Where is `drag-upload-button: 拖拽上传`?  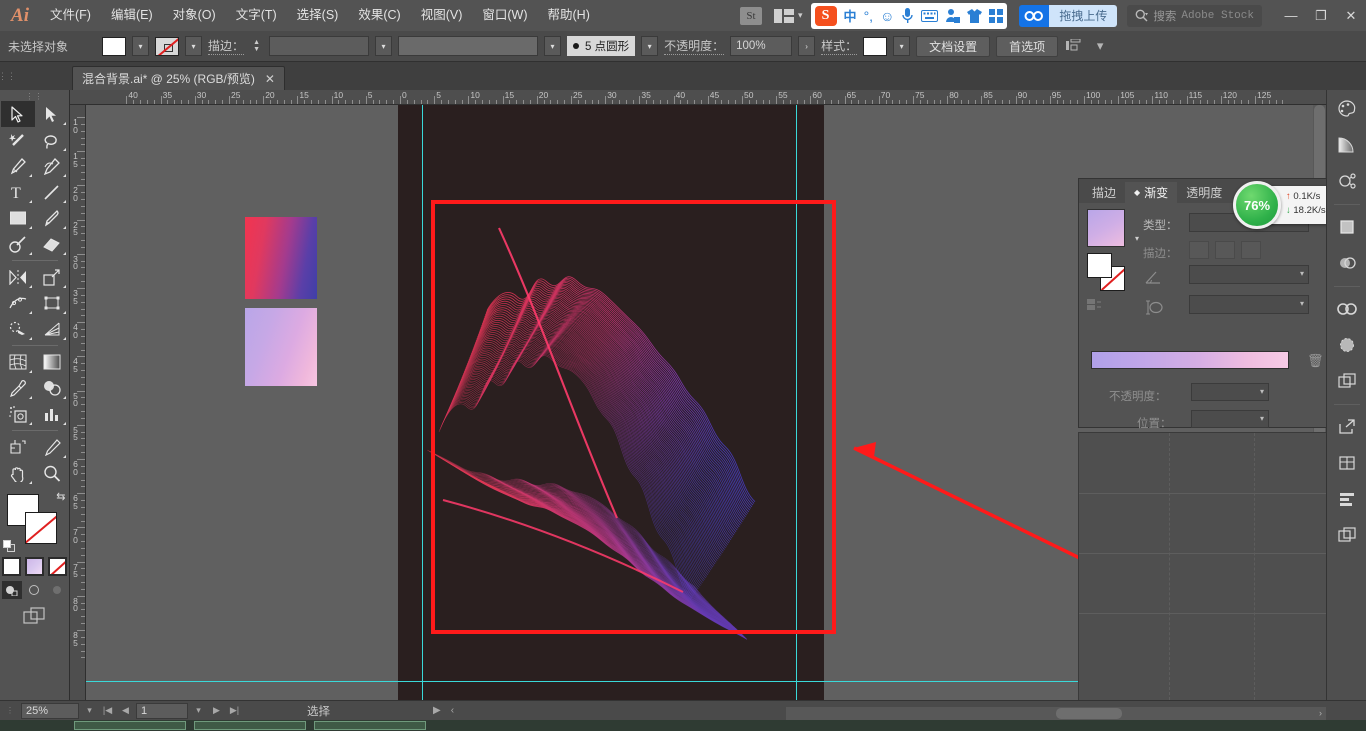 drag-upload-button: 拖拽上传 is located at coordinates (1083, 15).